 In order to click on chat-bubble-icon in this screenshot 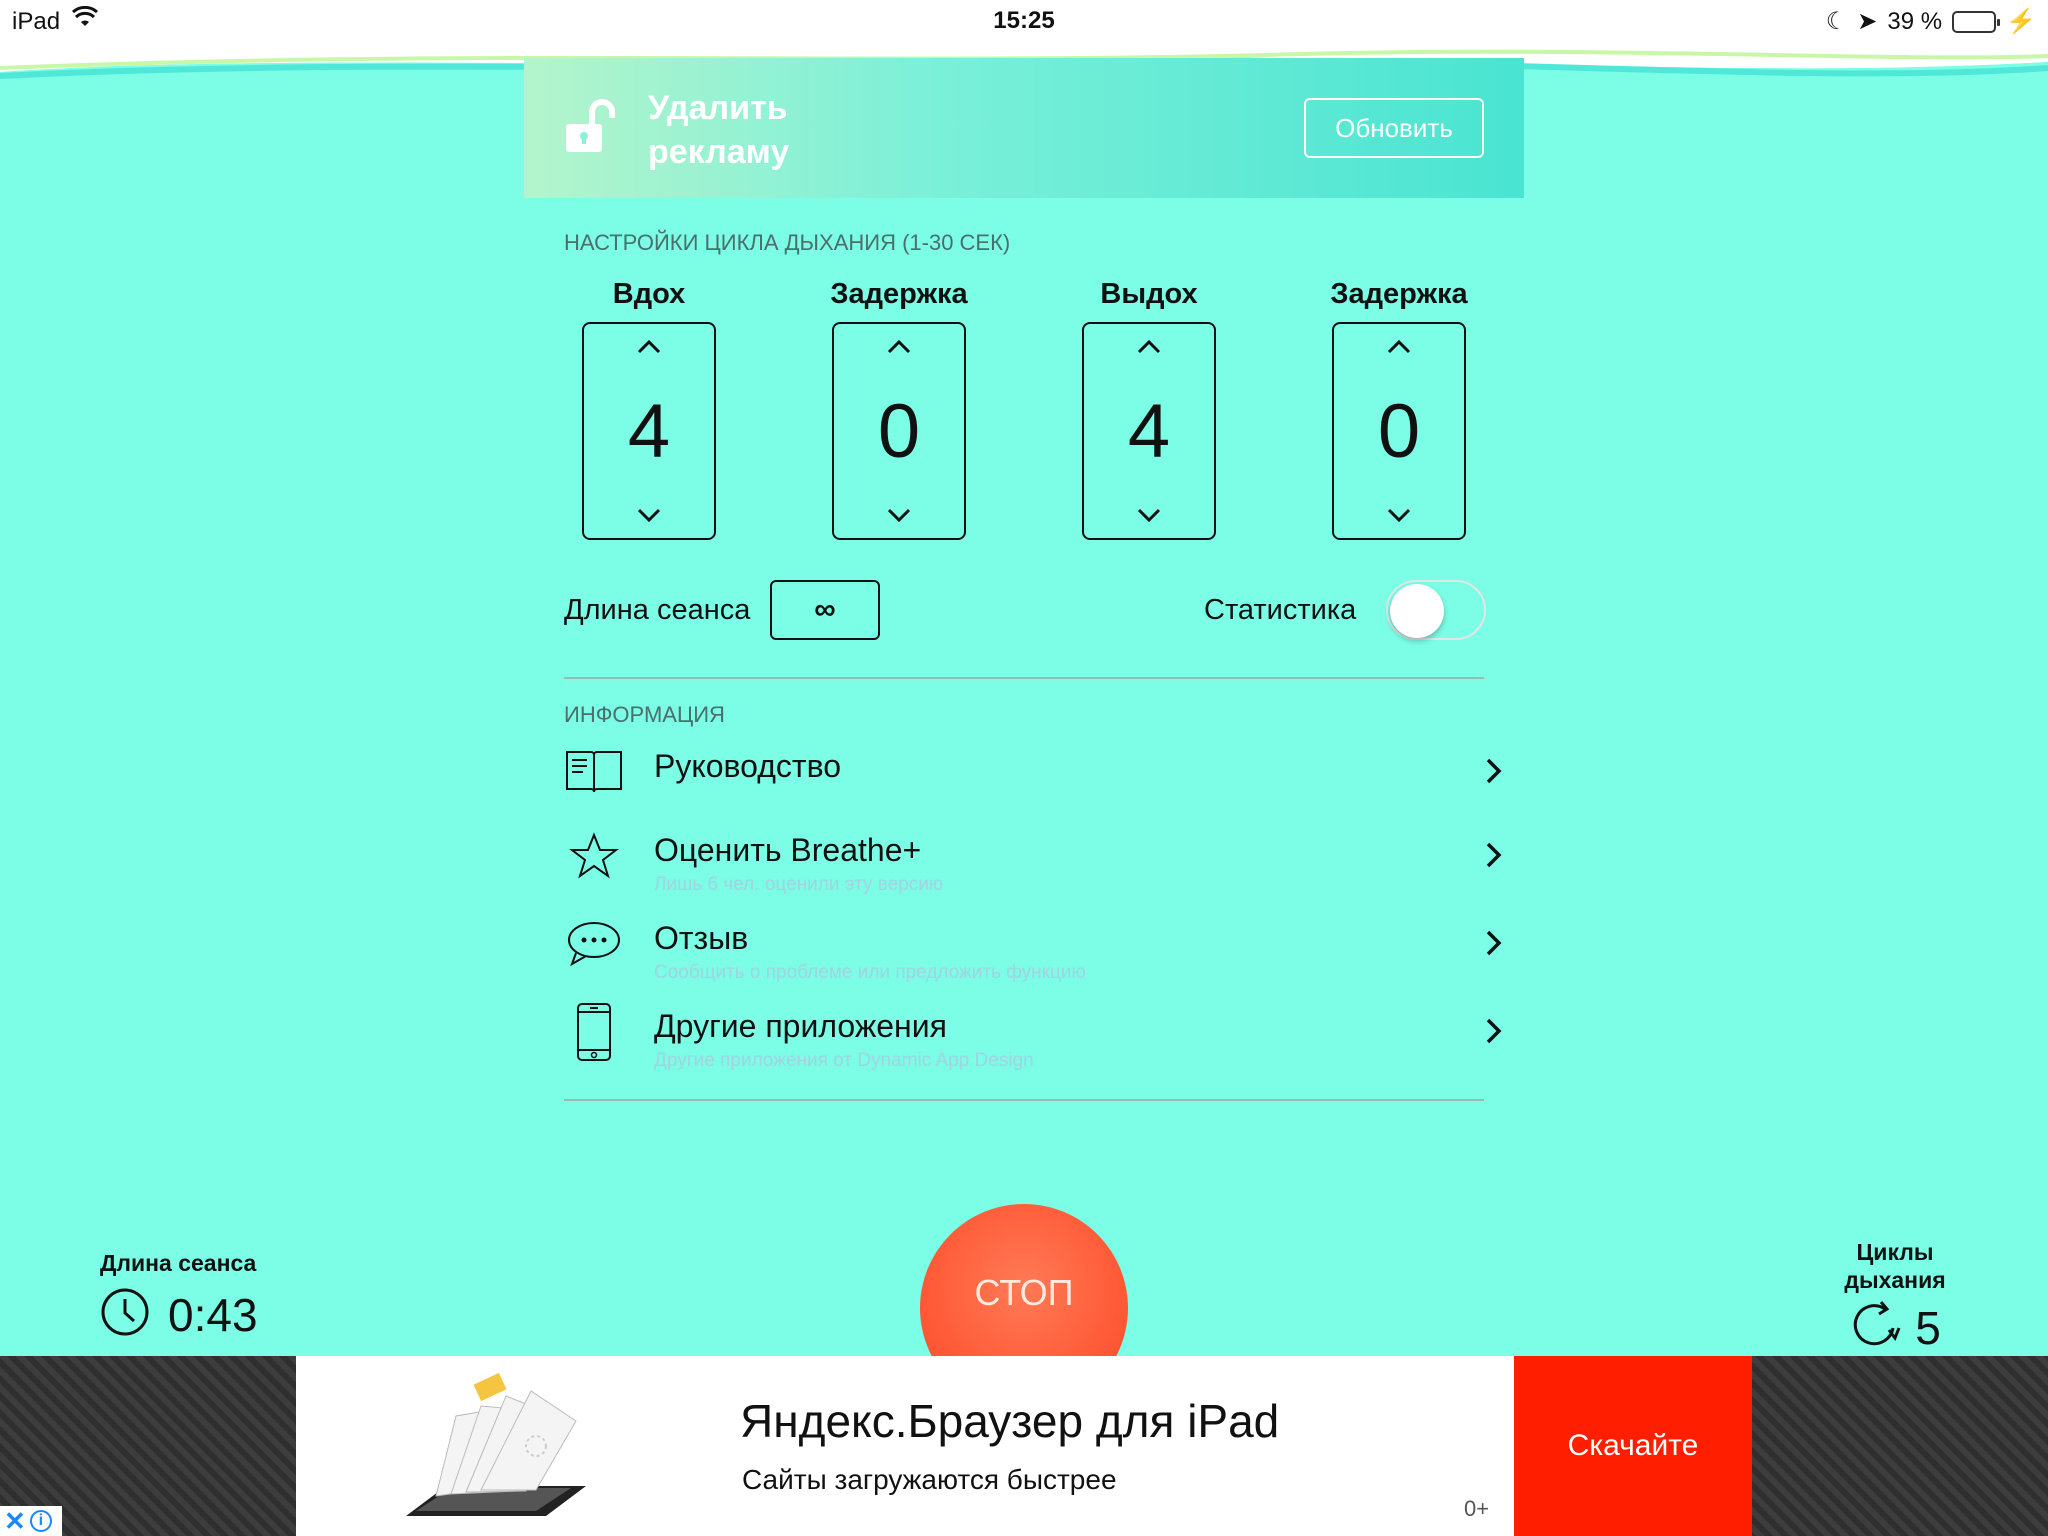, I will do `click(594, 944)`.